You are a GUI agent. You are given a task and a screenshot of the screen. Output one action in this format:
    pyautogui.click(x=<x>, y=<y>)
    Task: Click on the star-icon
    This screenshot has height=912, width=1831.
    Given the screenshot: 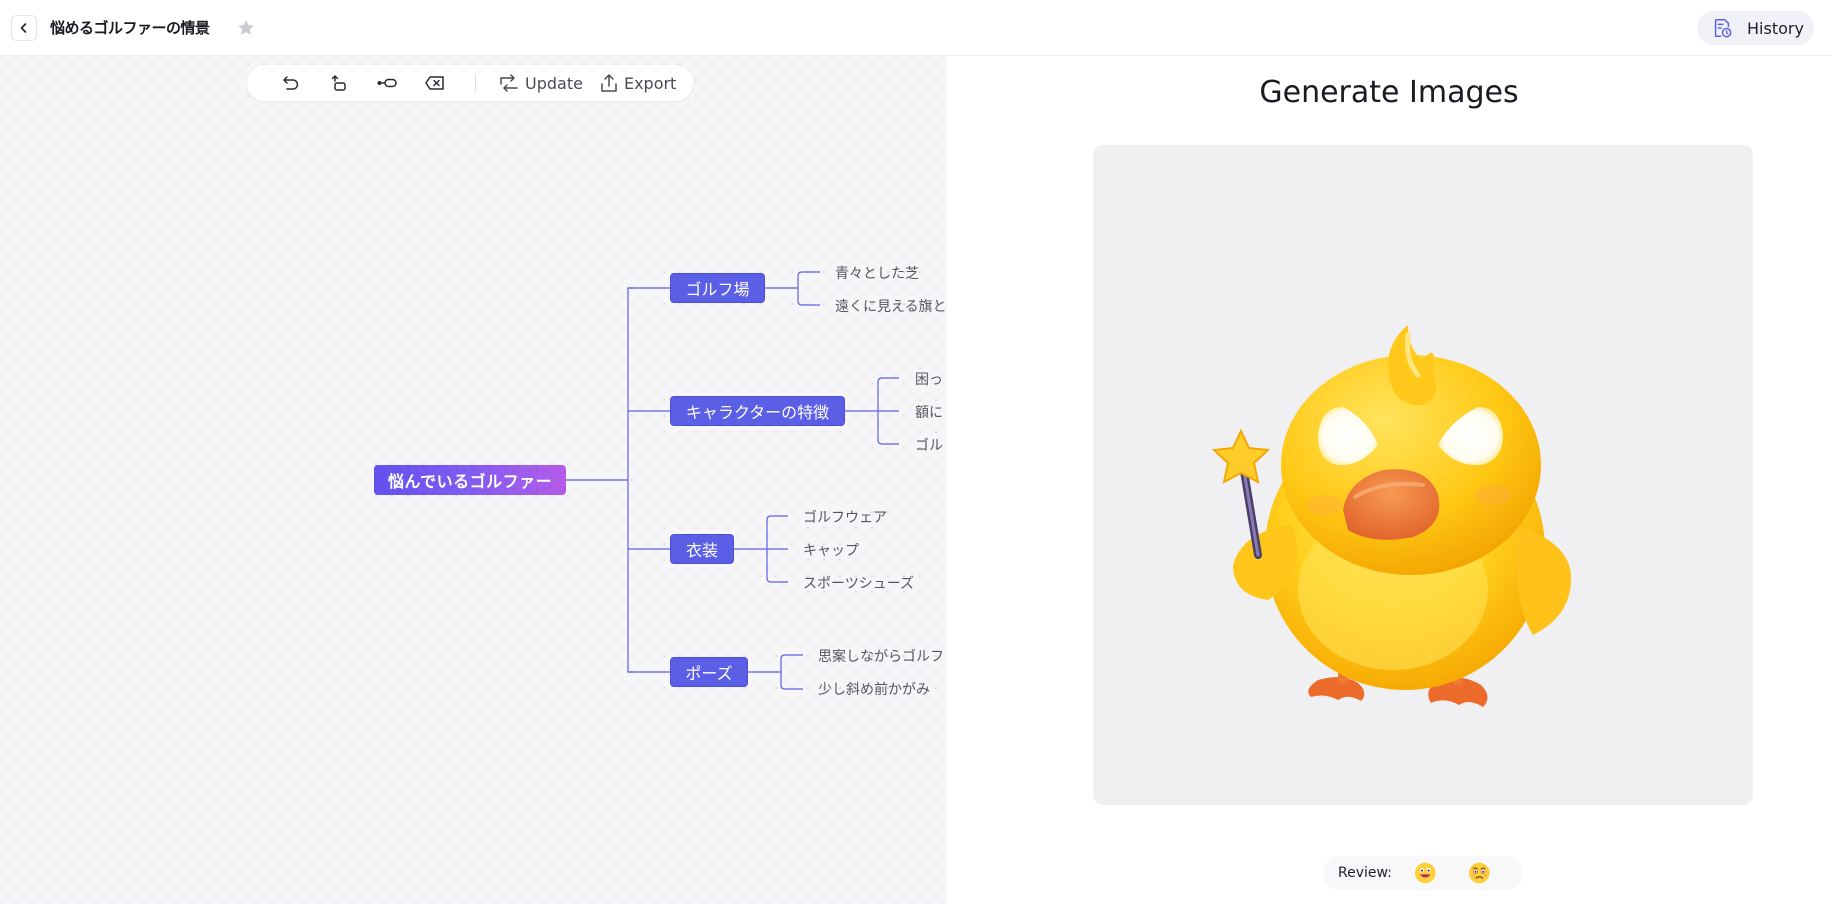 What is the action you would take?
    pyautogui.click(x=246, y=27)
    